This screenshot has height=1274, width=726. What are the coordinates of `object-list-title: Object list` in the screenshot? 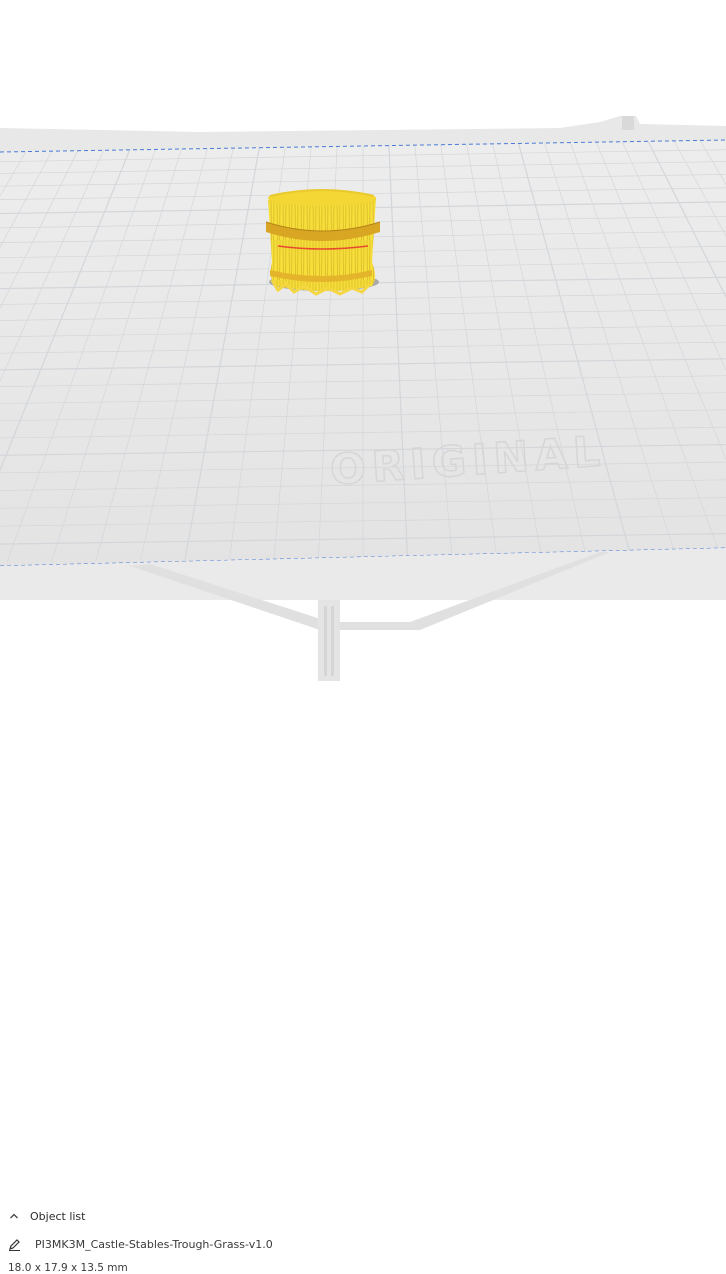 It's located at (58, 1216).